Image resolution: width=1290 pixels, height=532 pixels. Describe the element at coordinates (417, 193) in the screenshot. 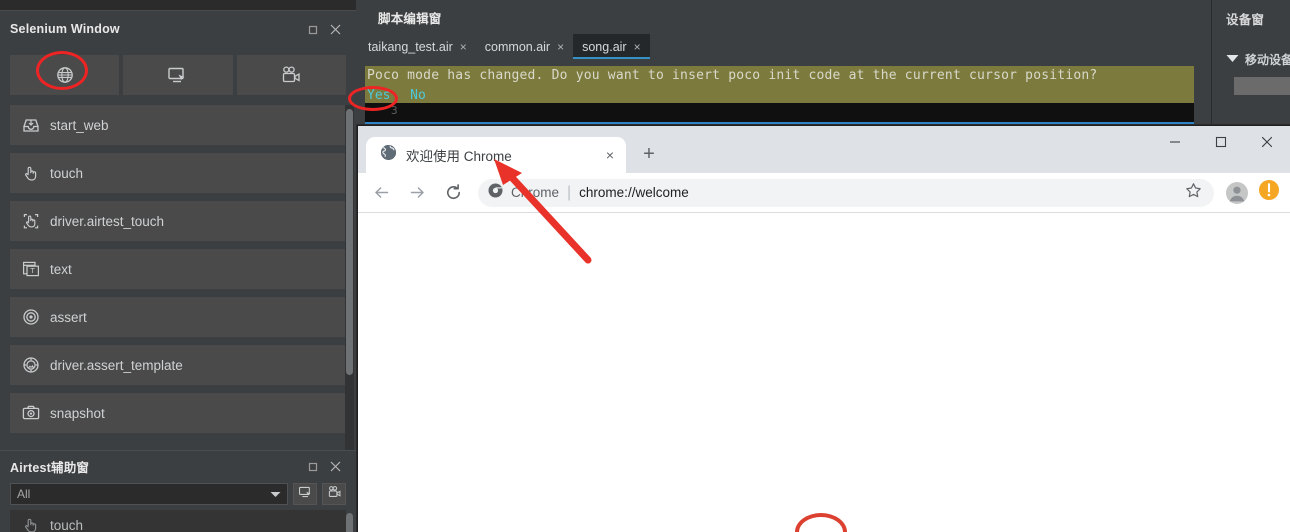

I see `forward-arrow-icon` at that location.